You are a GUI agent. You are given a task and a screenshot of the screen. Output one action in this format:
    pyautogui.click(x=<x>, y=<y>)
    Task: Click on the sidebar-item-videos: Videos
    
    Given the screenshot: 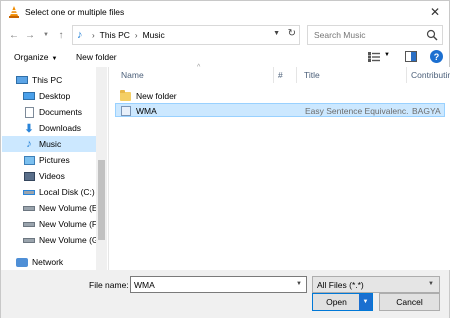 What is the action you would take?
    pyautogui.click(x=49, y=176)
    